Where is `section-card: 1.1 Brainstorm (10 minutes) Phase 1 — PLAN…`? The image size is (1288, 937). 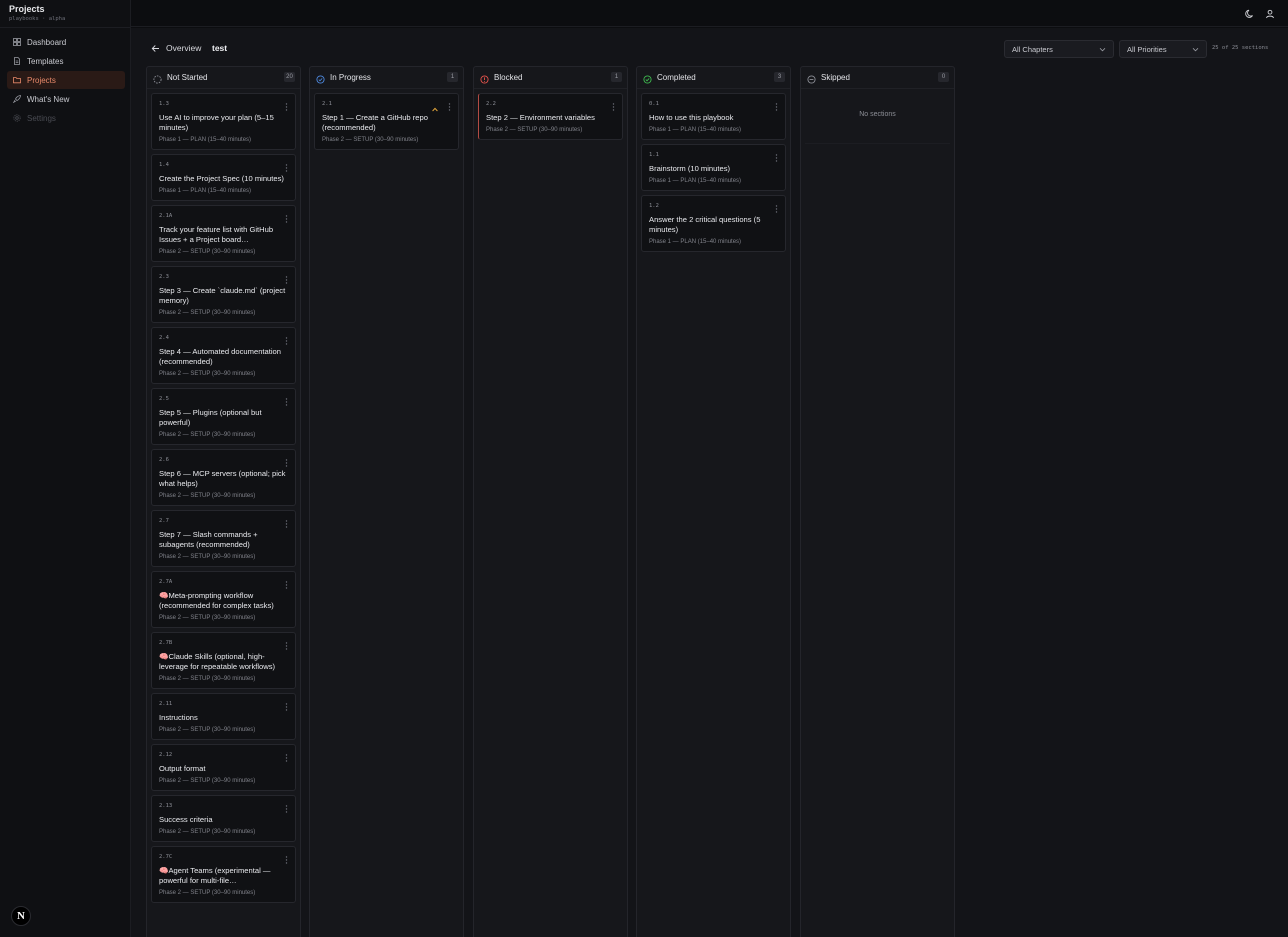 section-card: 1.1 Brainstorm (10 minutes) Phase 1 — PLAN… is located at coordinates (713, 167).